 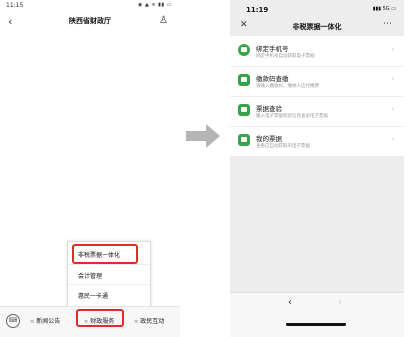 I want to click on list-item-title: 我的票据, so click(x=269, y=139).